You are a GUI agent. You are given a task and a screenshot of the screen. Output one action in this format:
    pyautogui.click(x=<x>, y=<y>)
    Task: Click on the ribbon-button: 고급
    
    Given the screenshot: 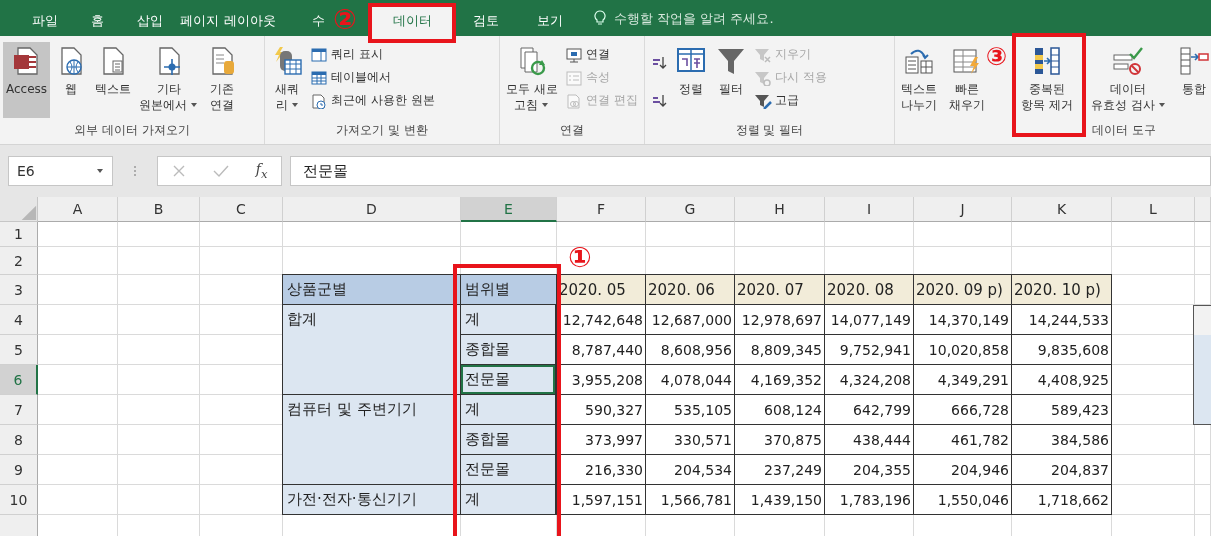 What is the action you would take?
    pyautogui.click(x=790, y=100)
    